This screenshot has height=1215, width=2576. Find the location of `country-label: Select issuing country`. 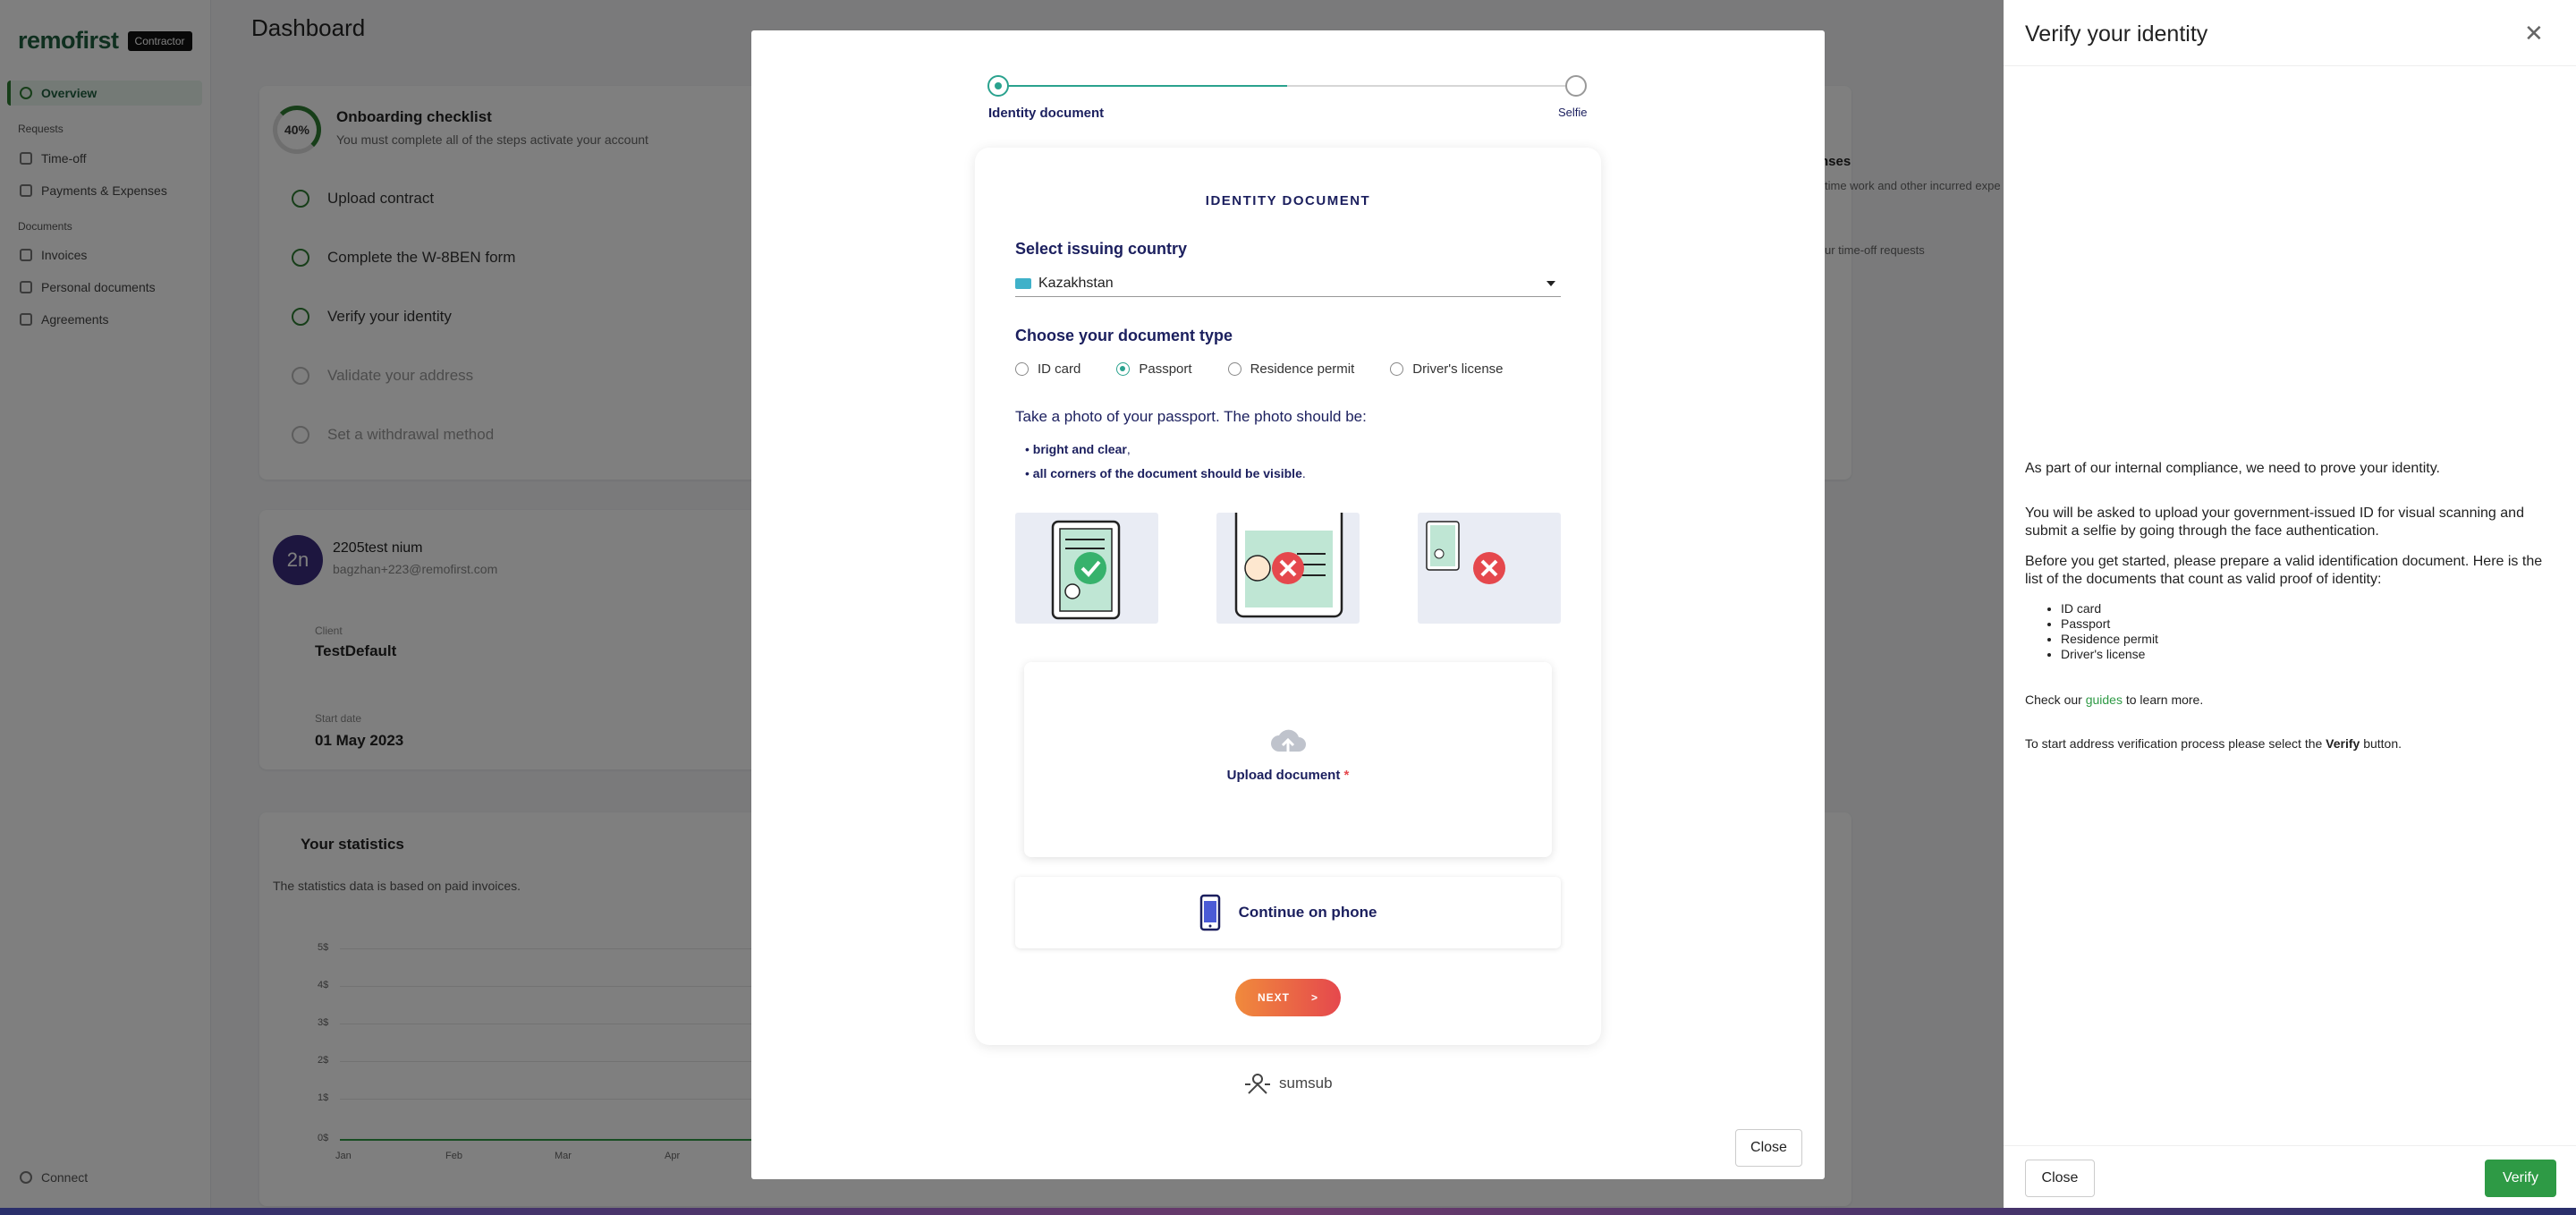

country-label: Select issuing country is located at coordinates (1101, 249).